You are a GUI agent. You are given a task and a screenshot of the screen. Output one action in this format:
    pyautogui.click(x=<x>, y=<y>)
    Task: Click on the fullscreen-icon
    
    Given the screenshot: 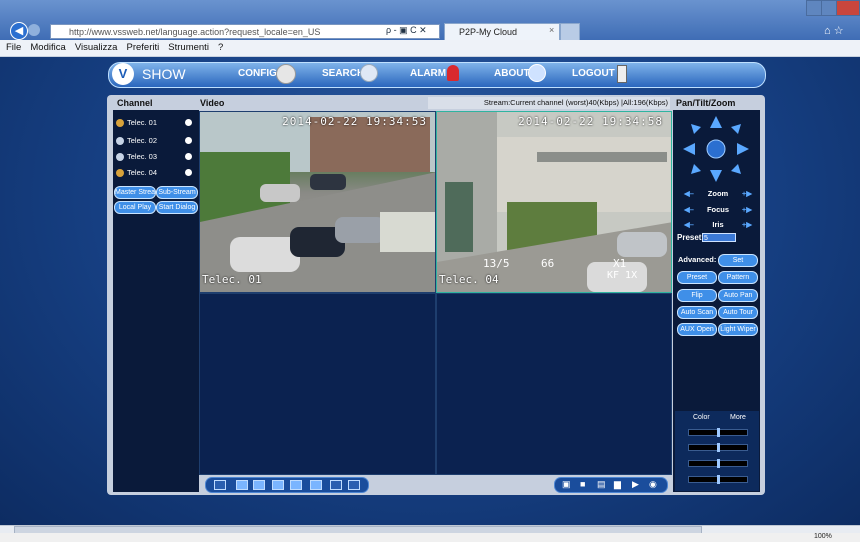 What is the action you would take?
    pyautogui.click(x=220, y=485)
    